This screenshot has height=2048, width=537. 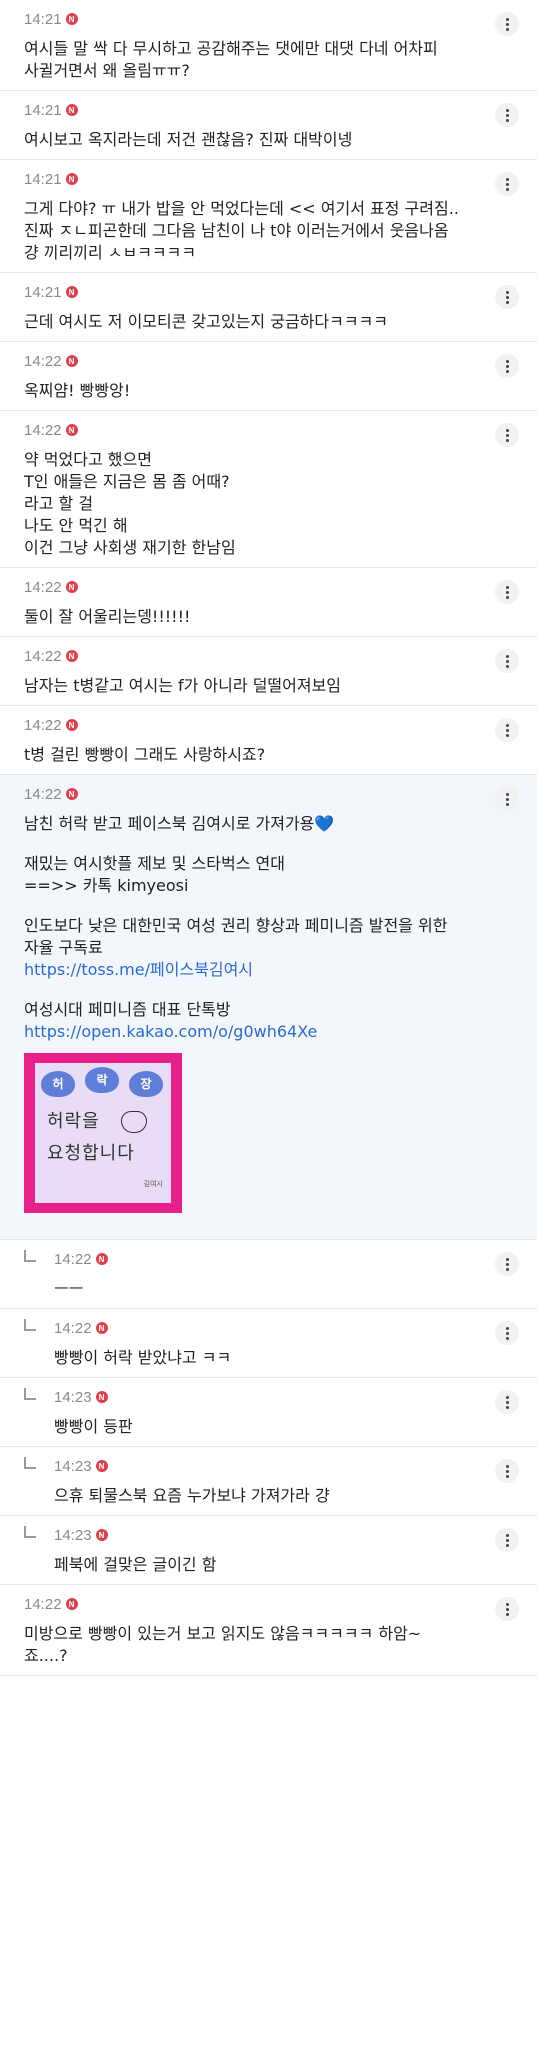 I want to click on comment-body: 빵빵이 허락 받았냐고 ㅋㅋ, so click(x=272, y=1358).